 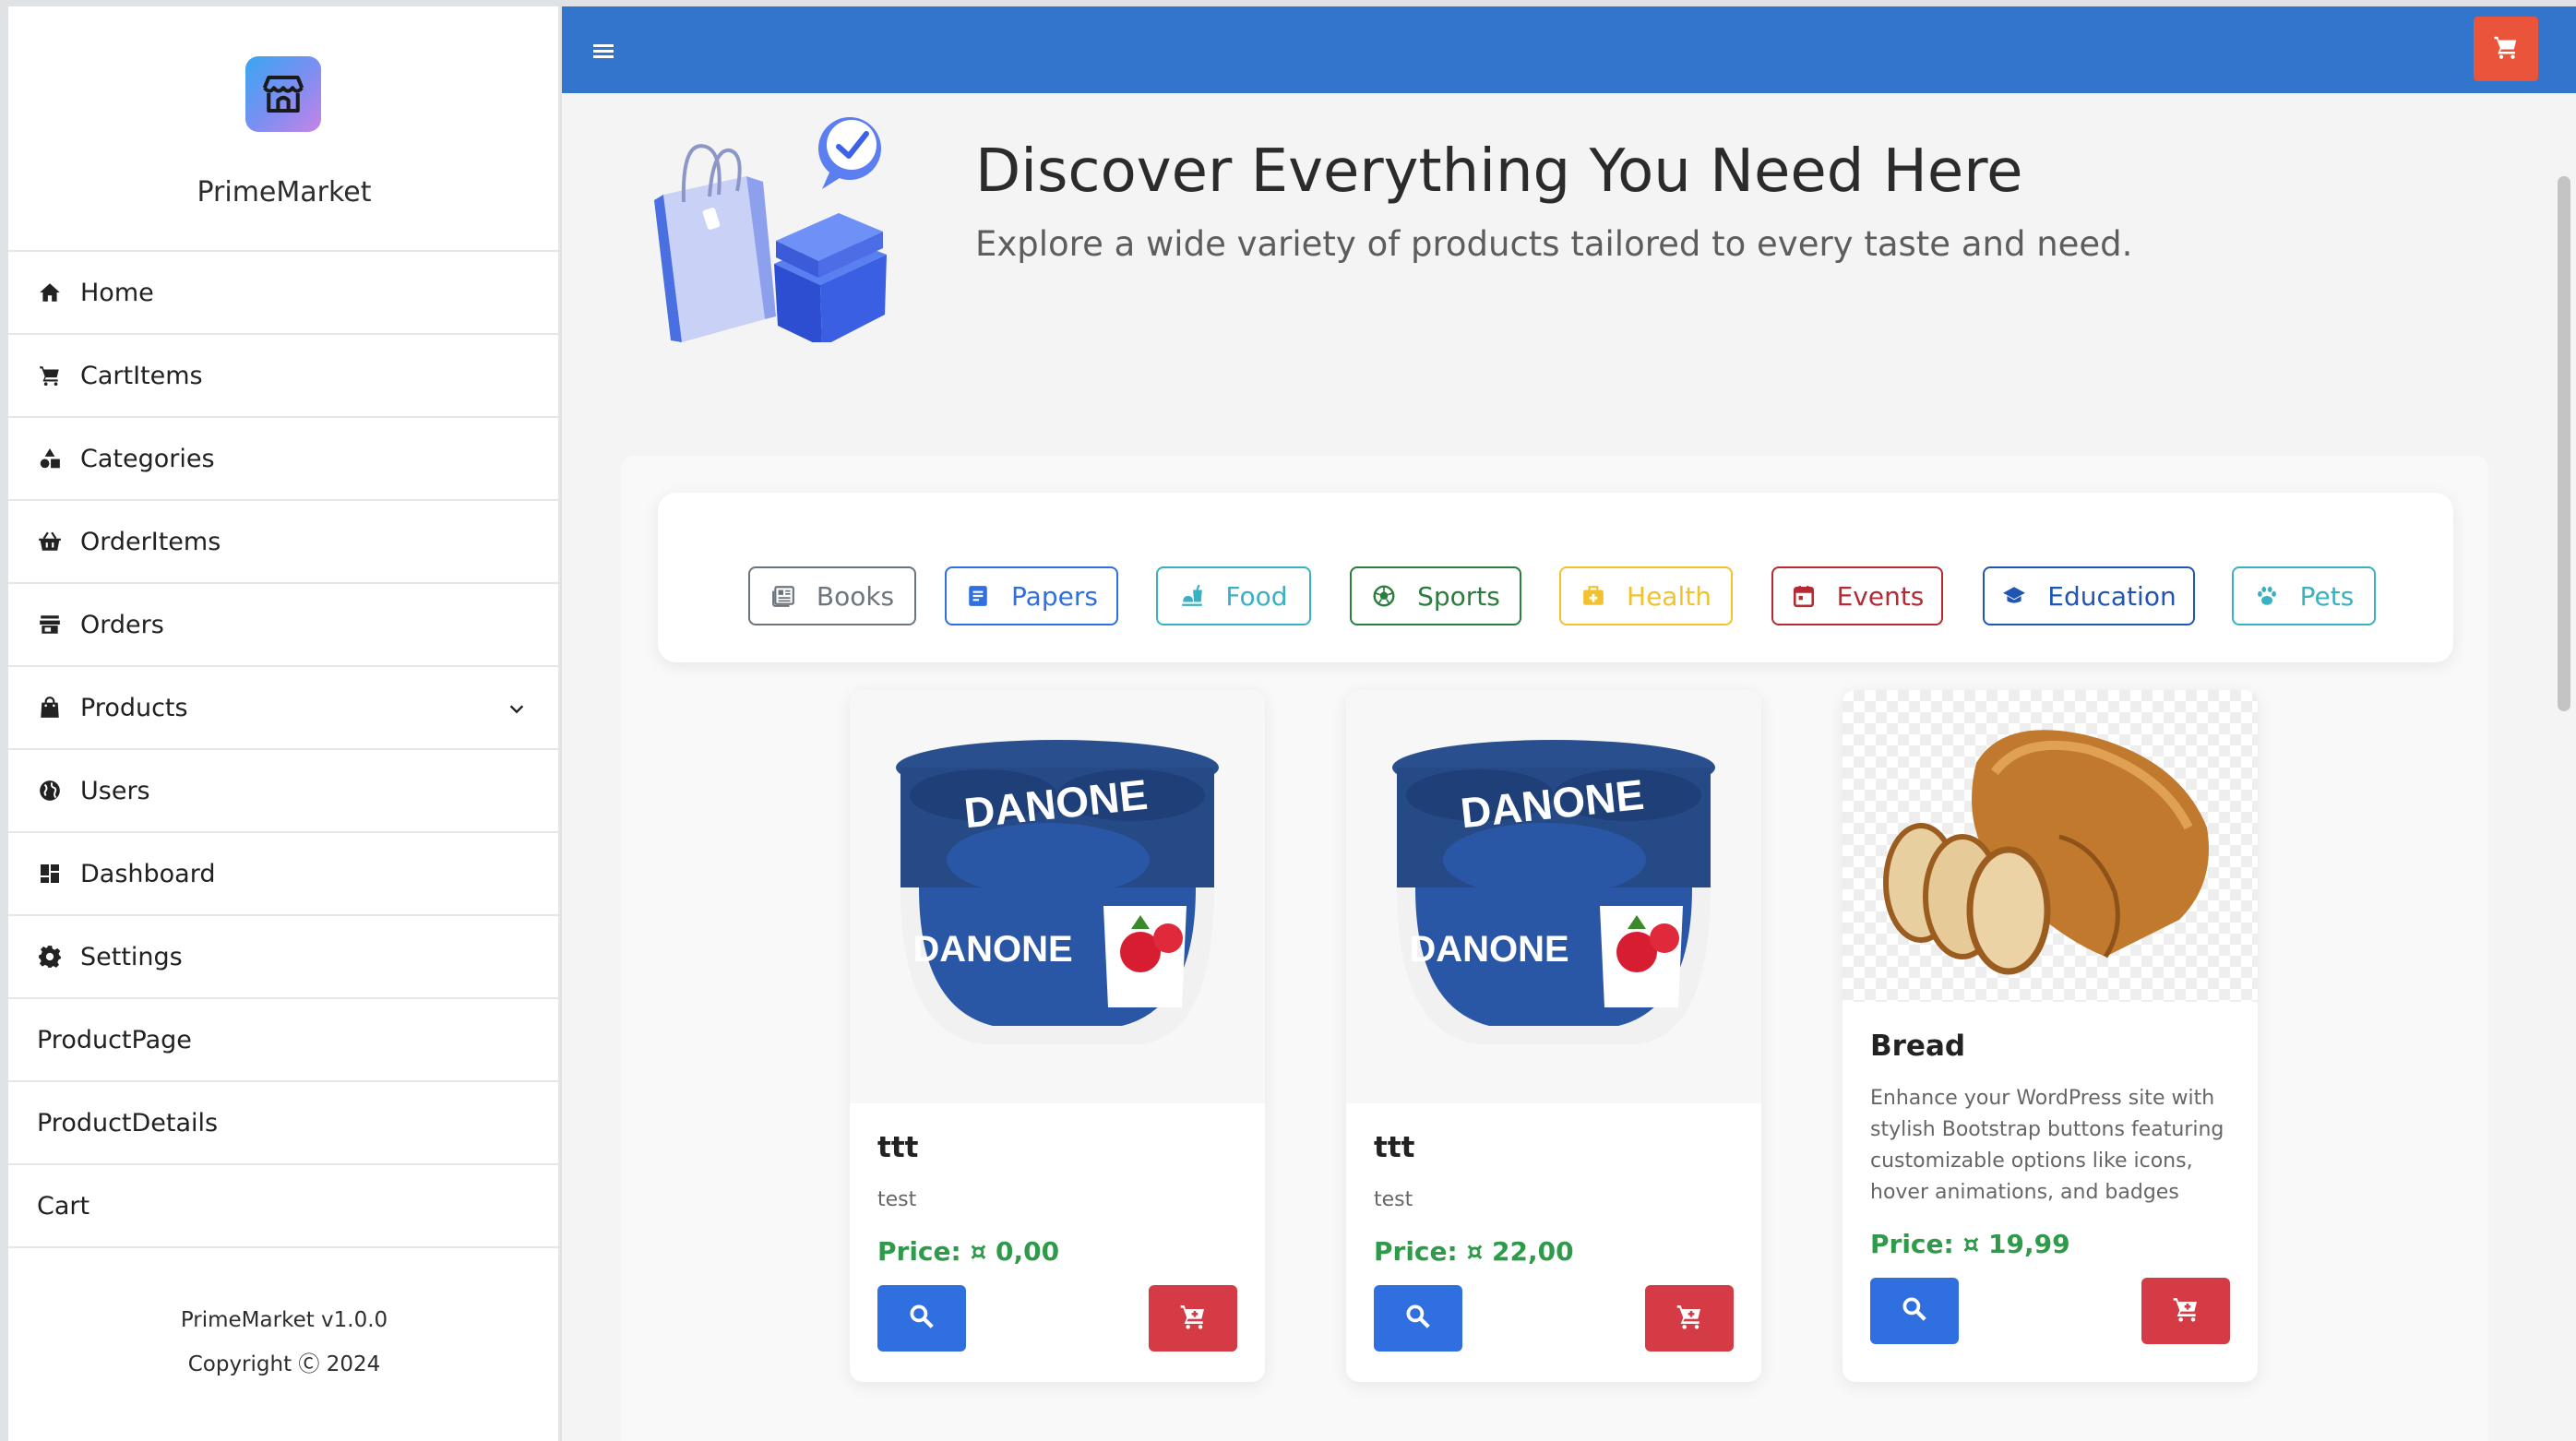 What do you see at coordinates (50, 375) in the screenshot?
I see `cart-icon` at bounding box center [50, 375].